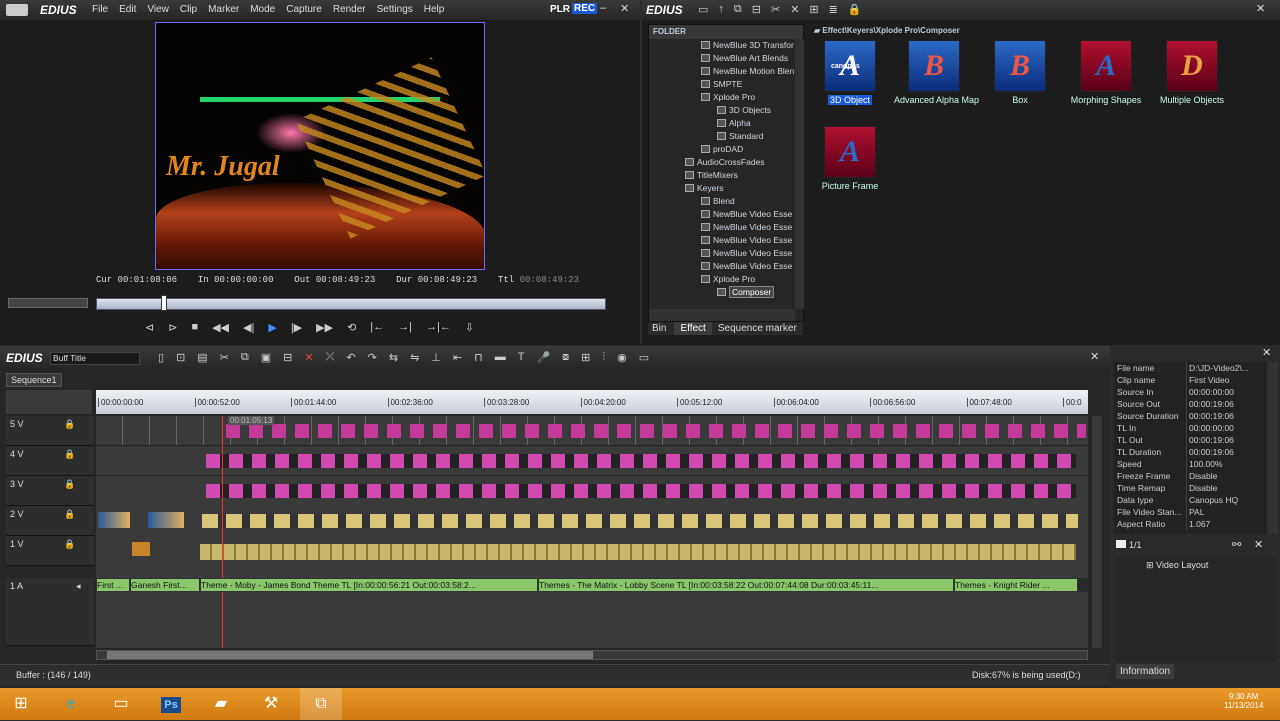 The height and width of the screenshot is (721, 1280). What do you see at coordinates (585, 357) in the screenshot?
I see `grid-icon: ⊞` at bounding box center [585, 357].